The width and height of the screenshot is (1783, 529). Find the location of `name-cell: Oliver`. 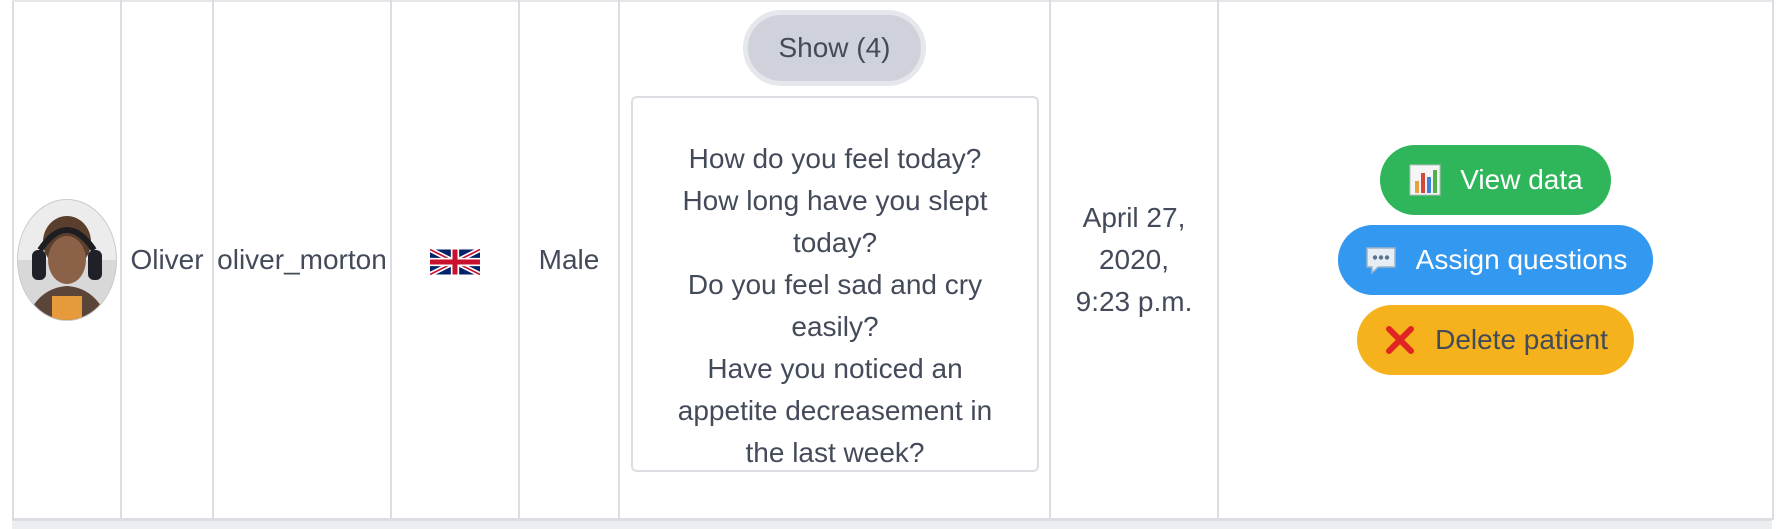

name-cell: Oliver is located at coordinates (167, 260).